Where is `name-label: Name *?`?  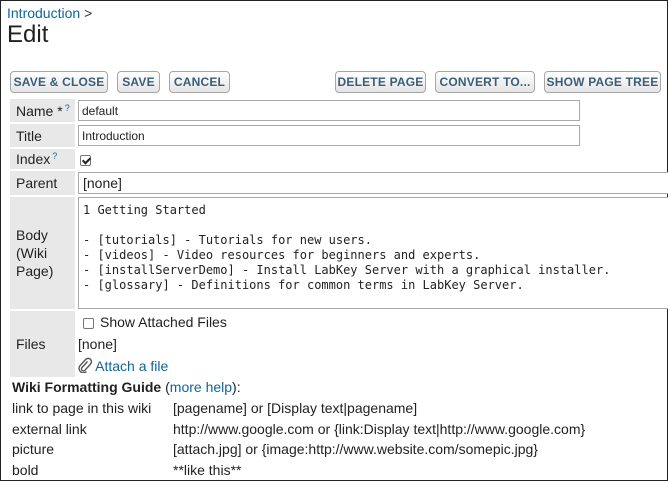 name-label: Name *? is located at coordinates (42, 110).